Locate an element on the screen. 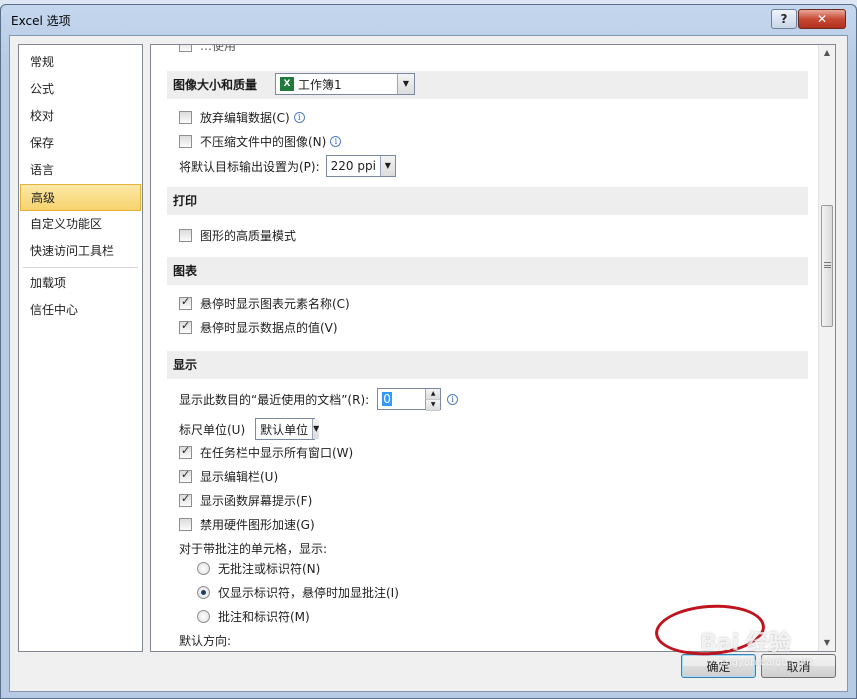 The height and width of the screenshot is (699, 857). show-point-values-label: 悬停时显示数据点的值(V) is located at coordinates (269, 327).